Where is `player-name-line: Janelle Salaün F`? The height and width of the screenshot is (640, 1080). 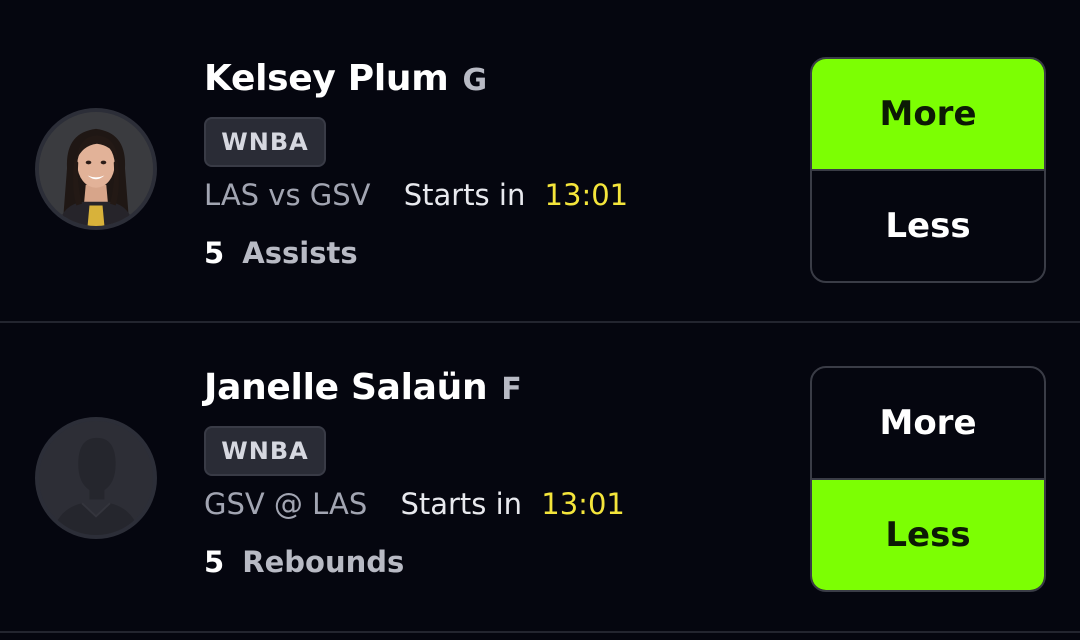 player-name-line: Janelle Salaün F is located at coordinates (363, 387).